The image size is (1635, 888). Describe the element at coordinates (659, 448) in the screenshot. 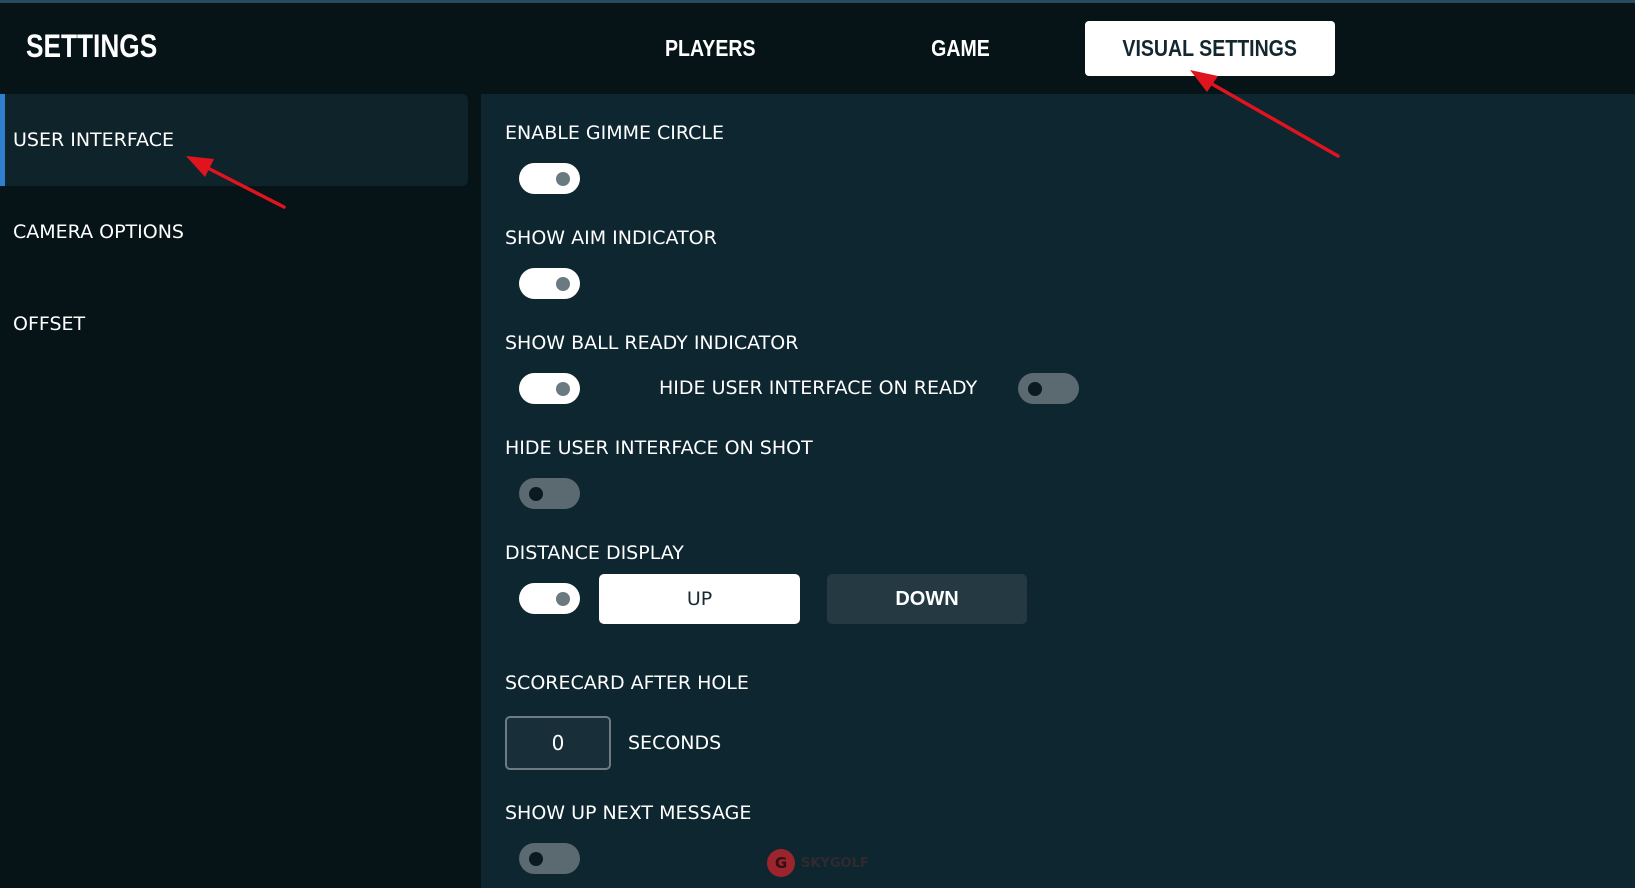

I see `hide-ui-on-shot-label: HIDE USER INTERFACE ON SHOT` at that location.